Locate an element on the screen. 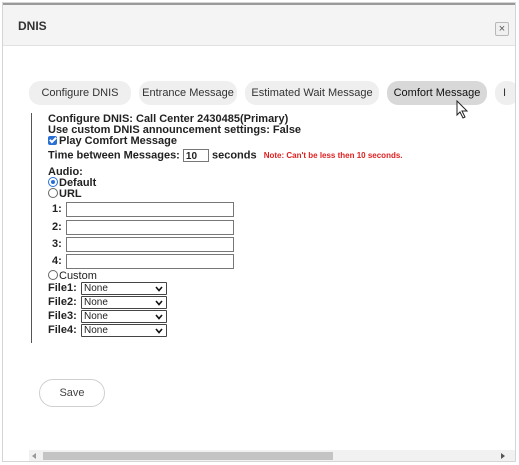 The width and height of the screenshot is (519, 465). play-comfort-label: Play Comfort Message is located at coordinates (118, 141).